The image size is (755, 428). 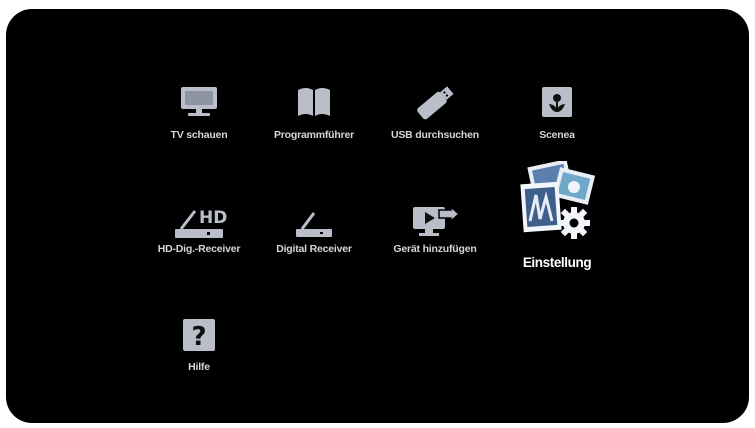 I want to click on book-icon, so click(x=314, y=100).